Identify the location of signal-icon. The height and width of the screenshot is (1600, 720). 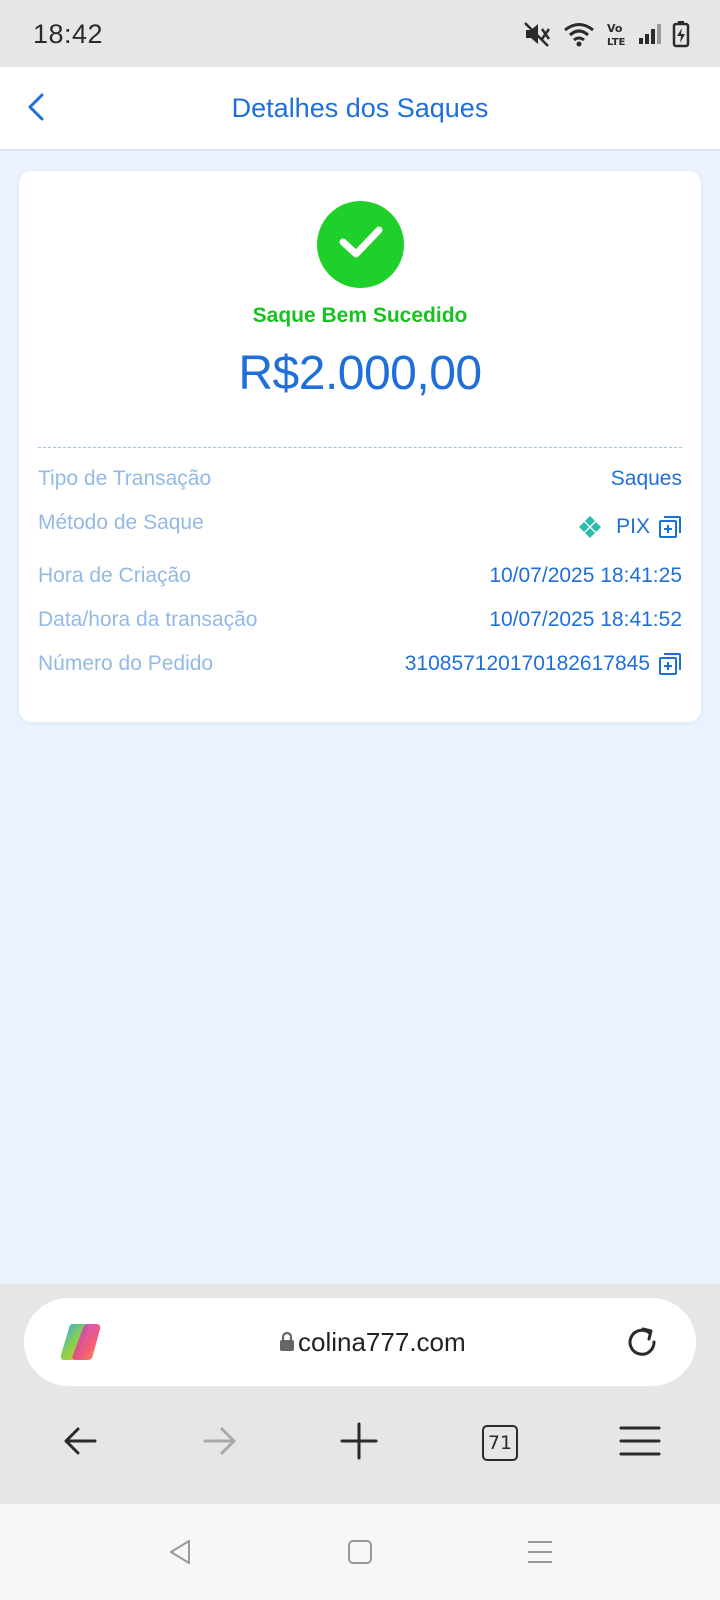
(650, 34).